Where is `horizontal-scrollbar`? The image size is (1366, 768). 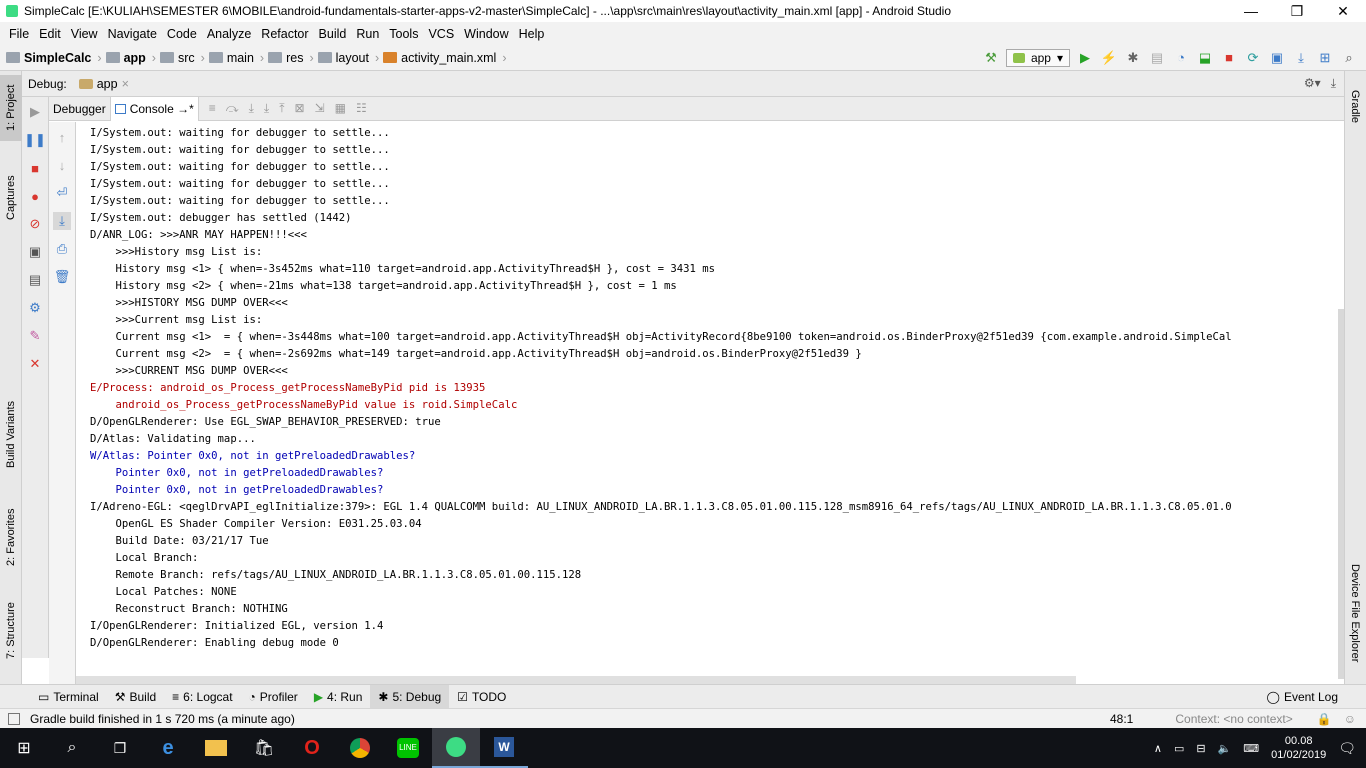 horizontal-scrollbar is located at coordinates (576, 680).